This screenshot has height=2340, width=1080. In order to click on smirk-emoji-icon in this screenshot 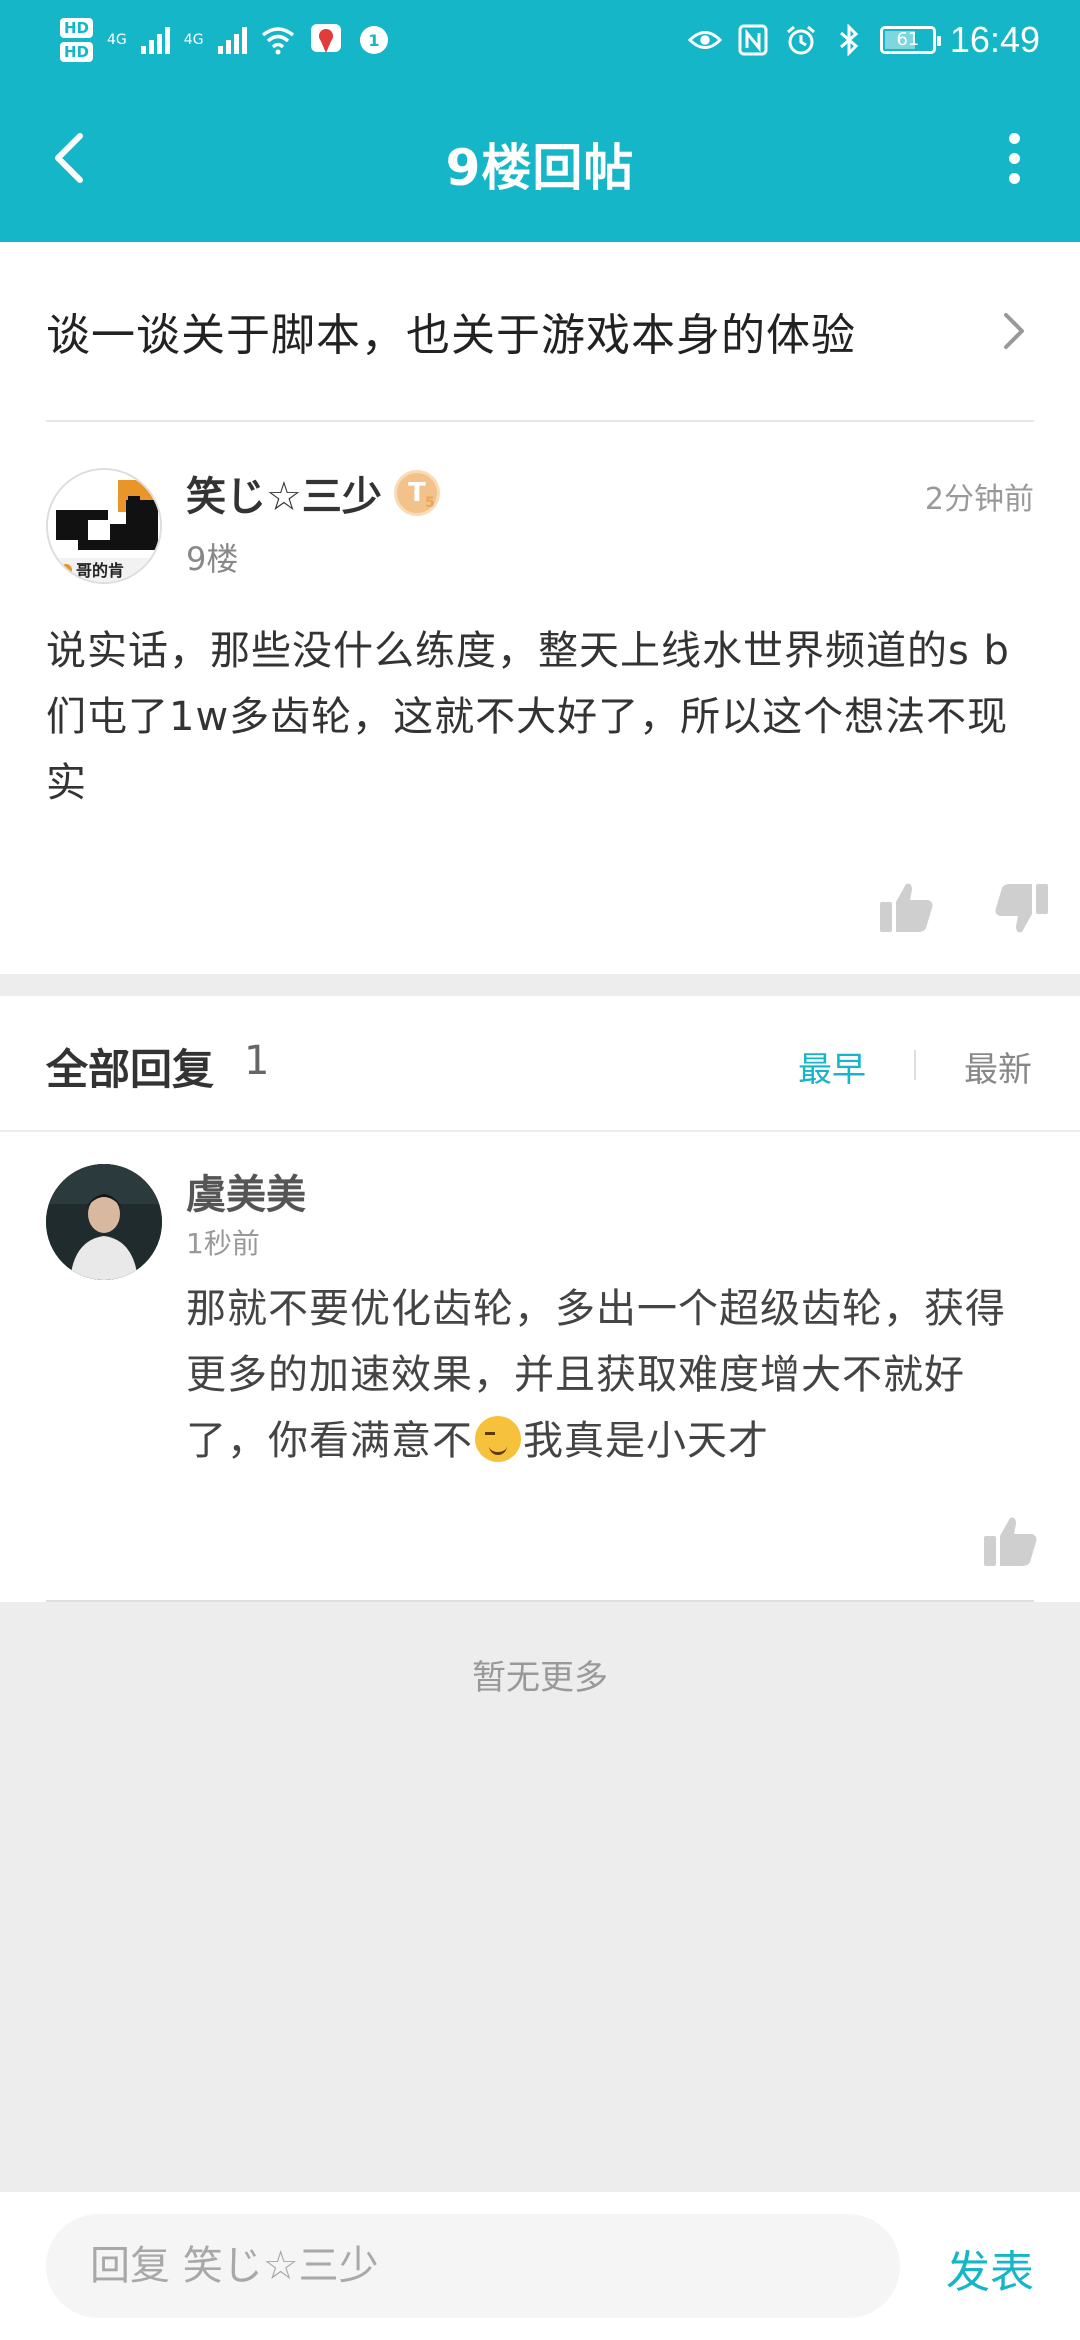, I will do `click(498, 1439)`.